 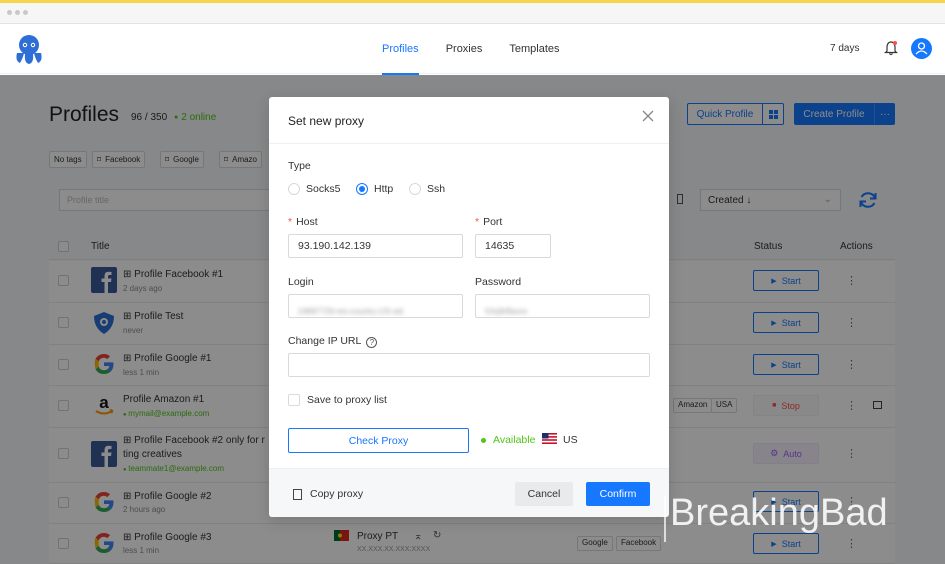 What do you see at coordinates (301, 282) in the screenshot?
I see `login-label: Login` at bounding box center [301, 282].